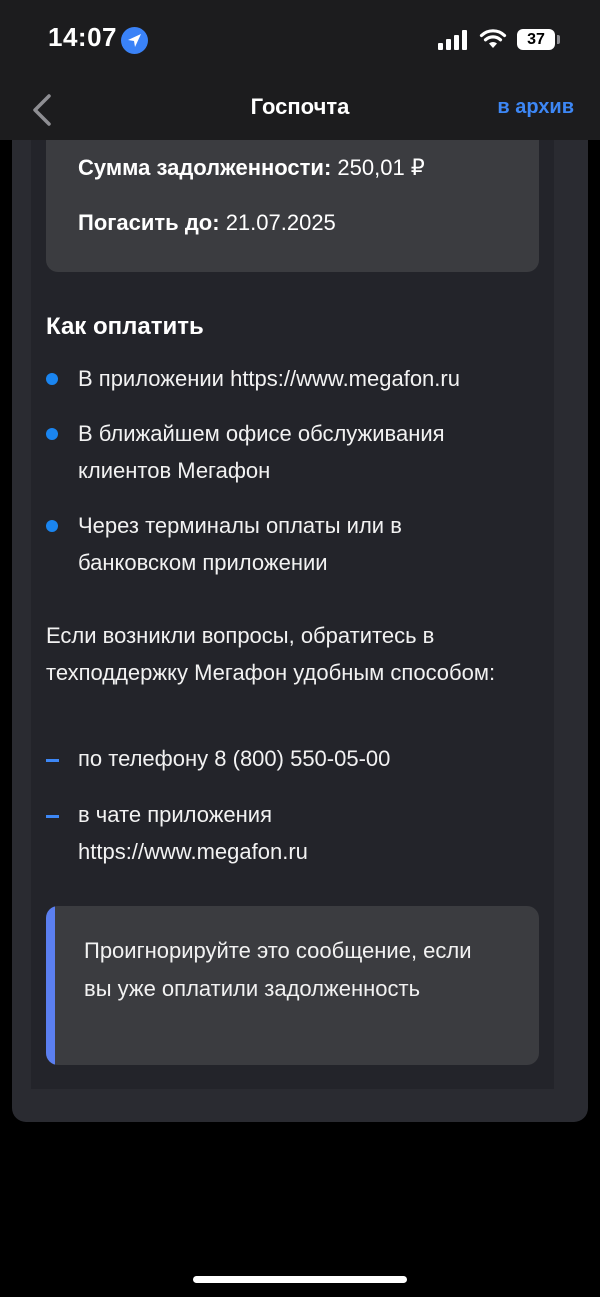  Describe the element at coordinates (535, 107) in the screenshot. I see `archive-button: в архив` at that location.